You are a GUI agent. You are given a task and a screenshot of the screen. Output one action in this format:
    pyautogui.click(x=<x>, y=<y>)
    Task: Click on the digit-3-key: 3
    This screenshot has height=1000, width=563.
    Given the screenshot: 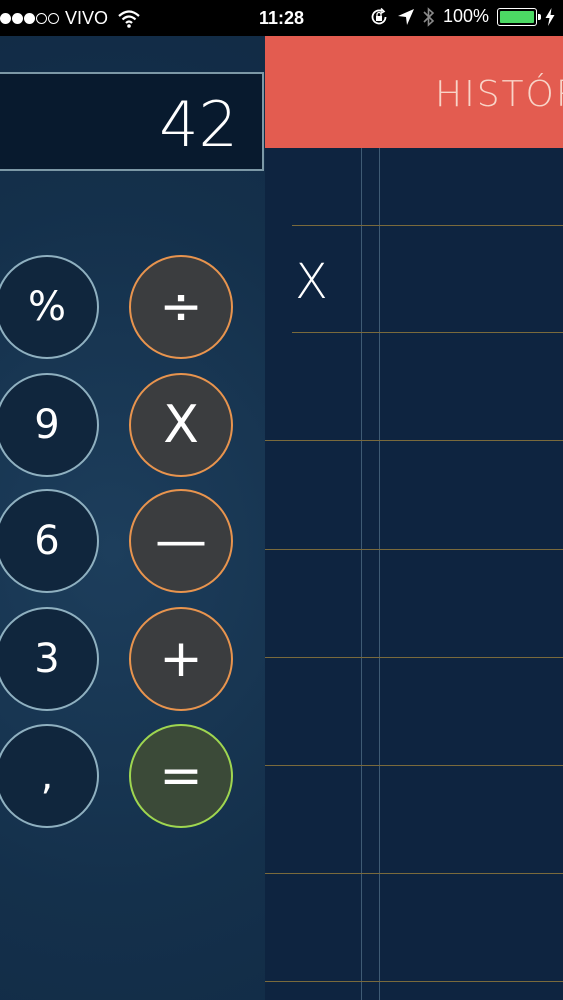 What is the action you would take?
    pyautogui.click(x=49, y=659)
    